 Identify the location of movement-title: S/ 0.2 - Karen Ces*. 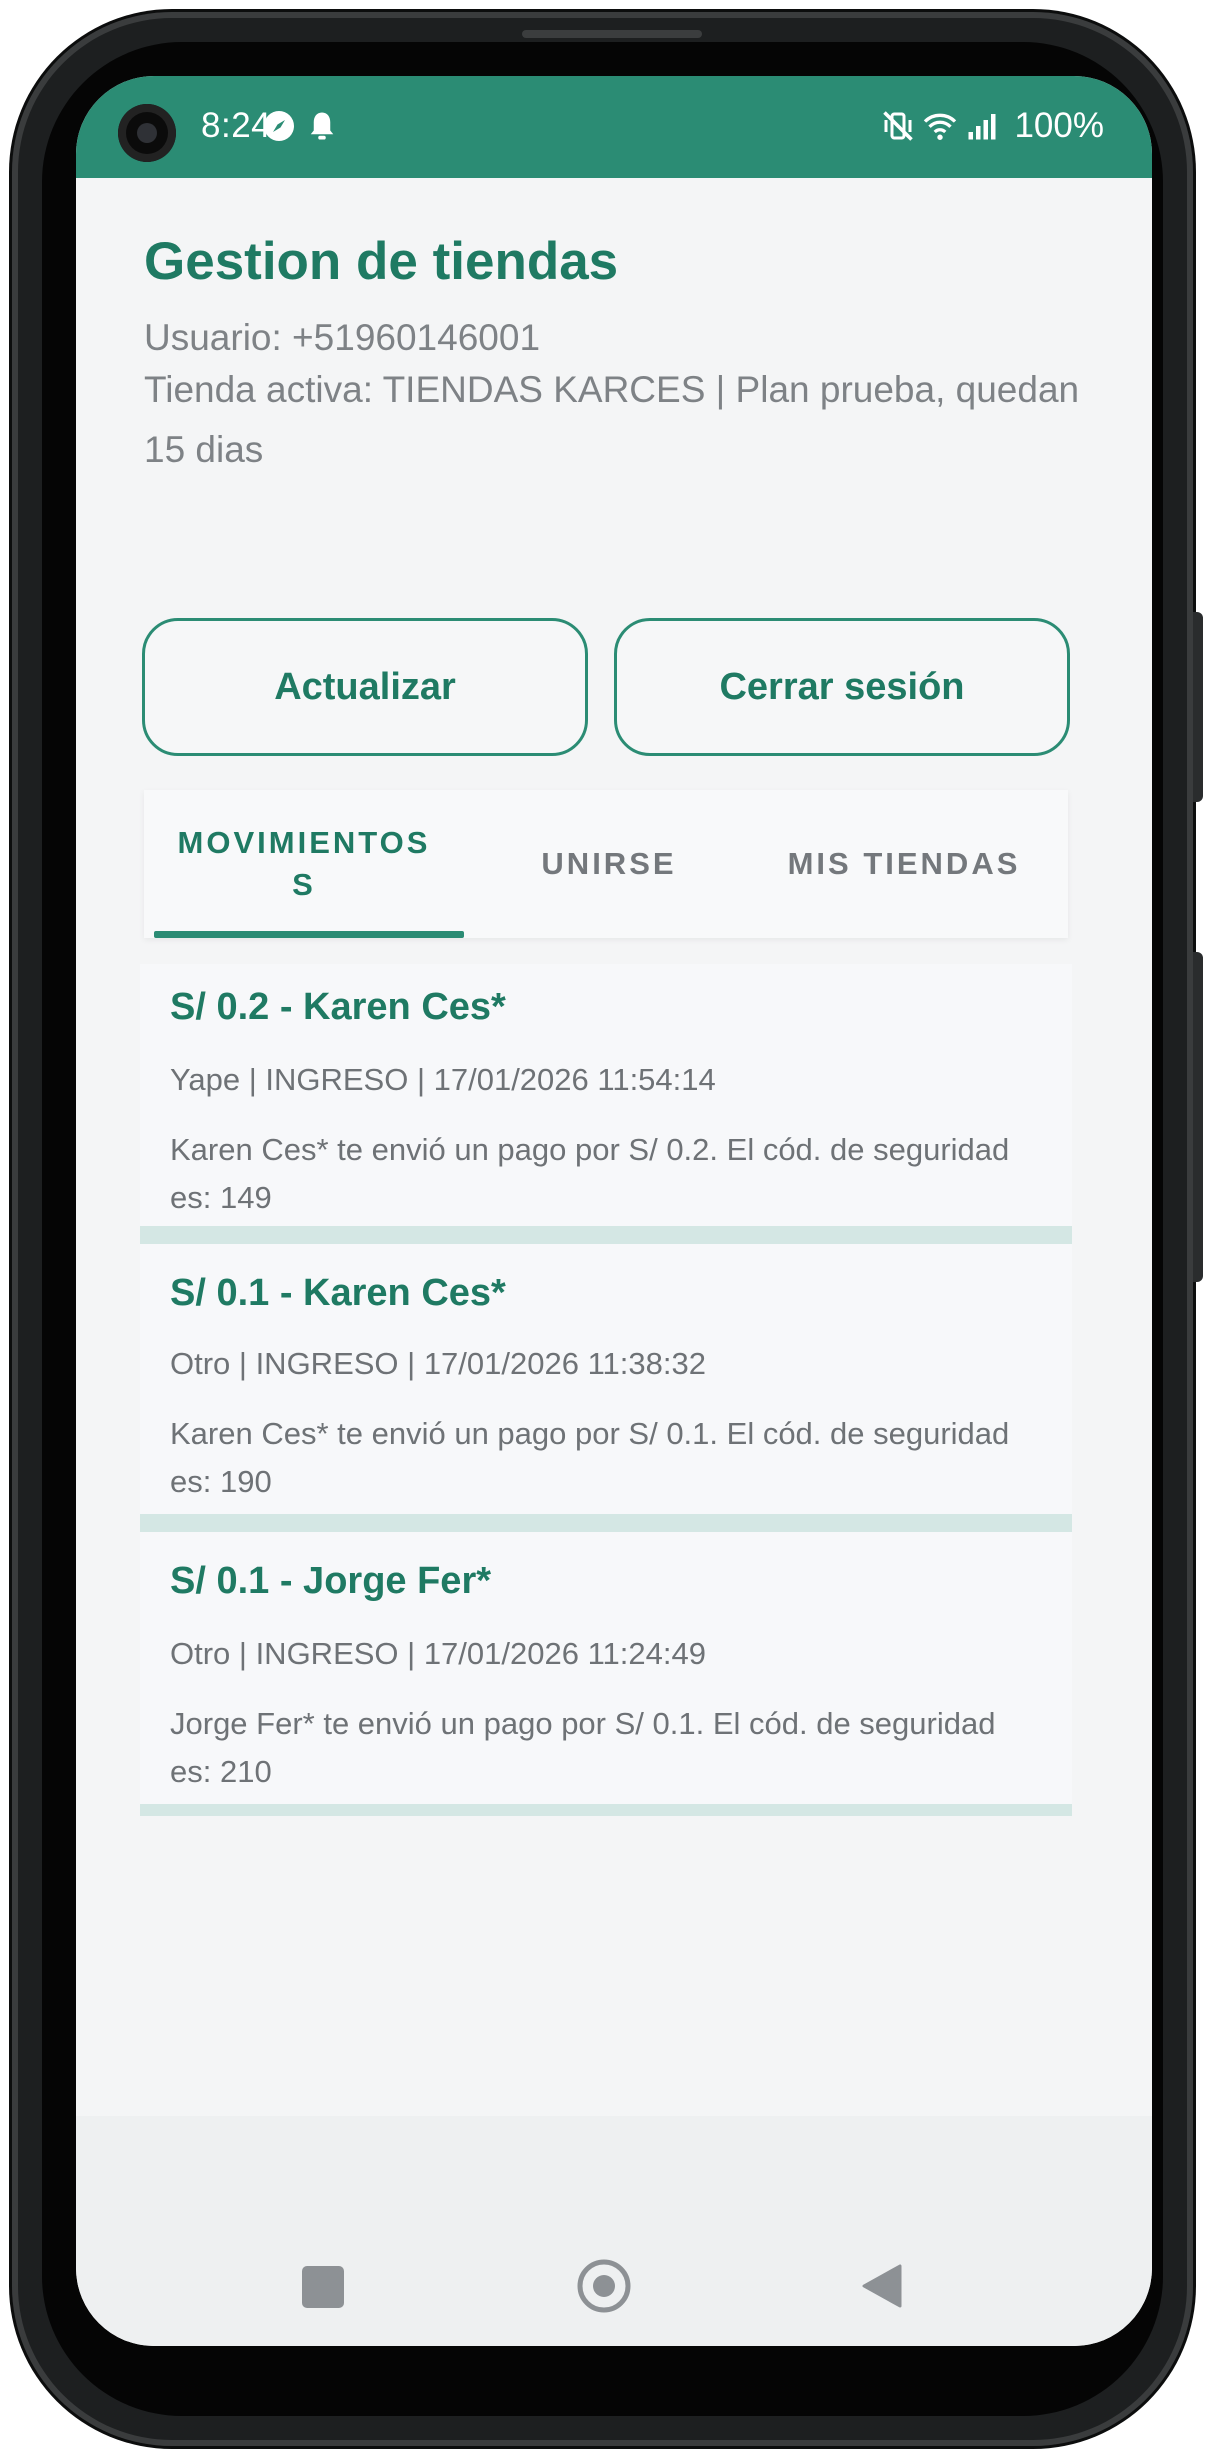
(338, 1007).